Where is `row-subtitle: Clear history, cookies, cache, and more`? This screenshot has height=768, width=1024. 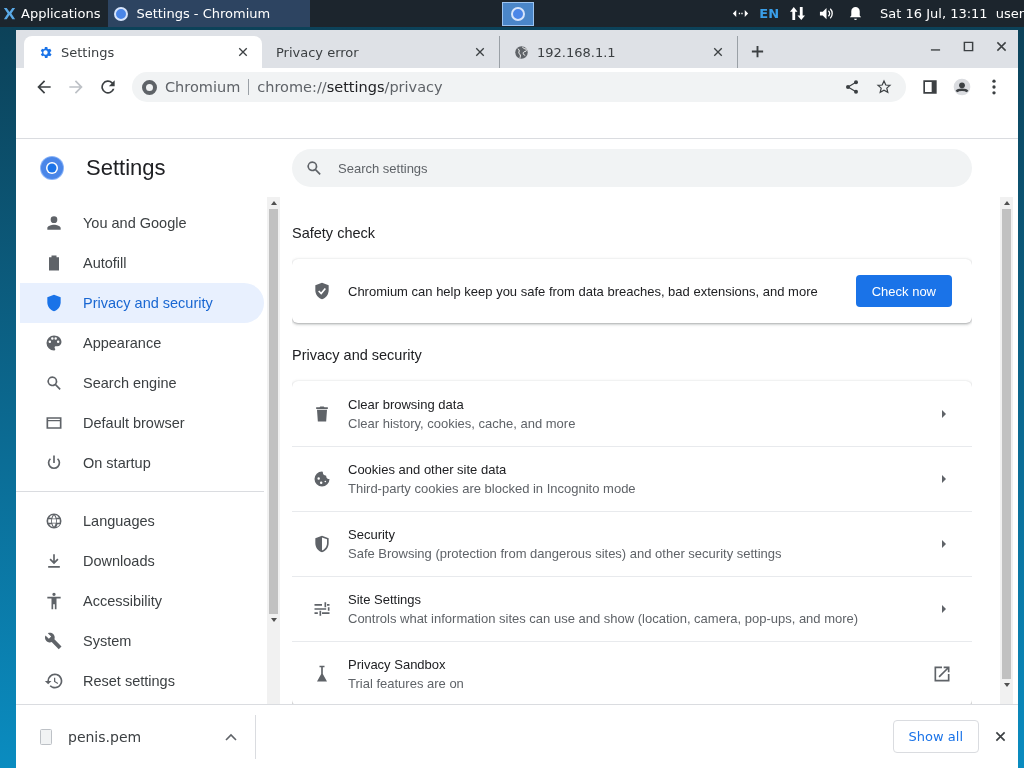
row-subtitle: Clear history, cookies, cache, and more is located at coordinates (462, 423).